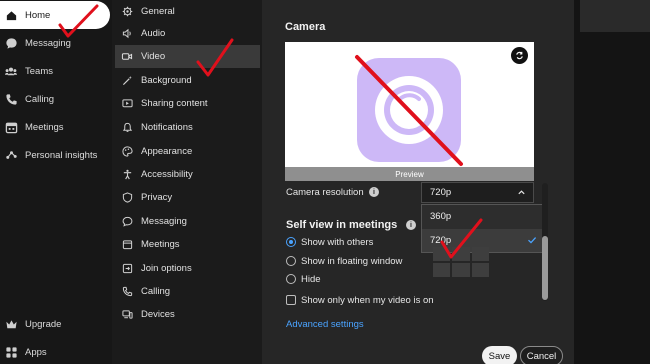 The image size is (650, 364). I want to click on nav-item-personal-insights: Personal insights, so click(55, 155).